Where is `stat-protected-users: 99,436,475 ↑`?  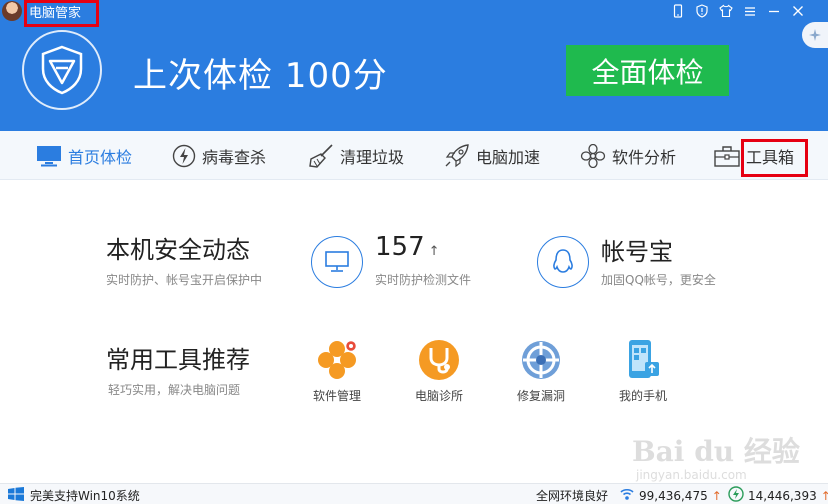
stat-protected-users: 99,436,475 ↑ is located at coordinates (670, 495).